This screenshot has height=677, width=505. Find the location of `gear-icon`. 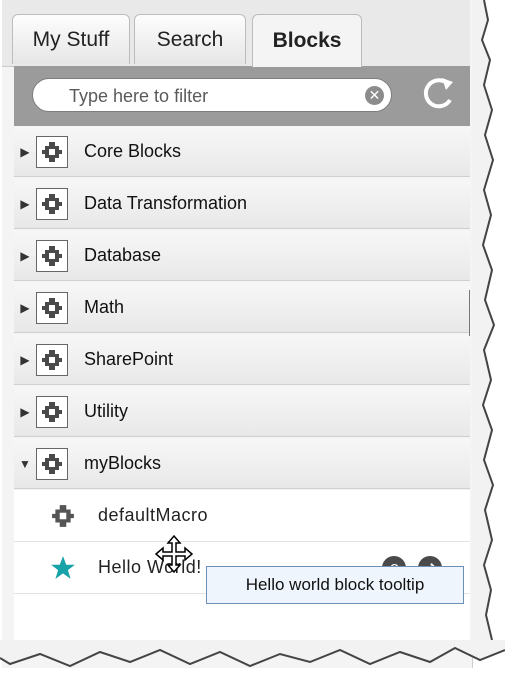

gear-icon is located at coordinates (63, 516).